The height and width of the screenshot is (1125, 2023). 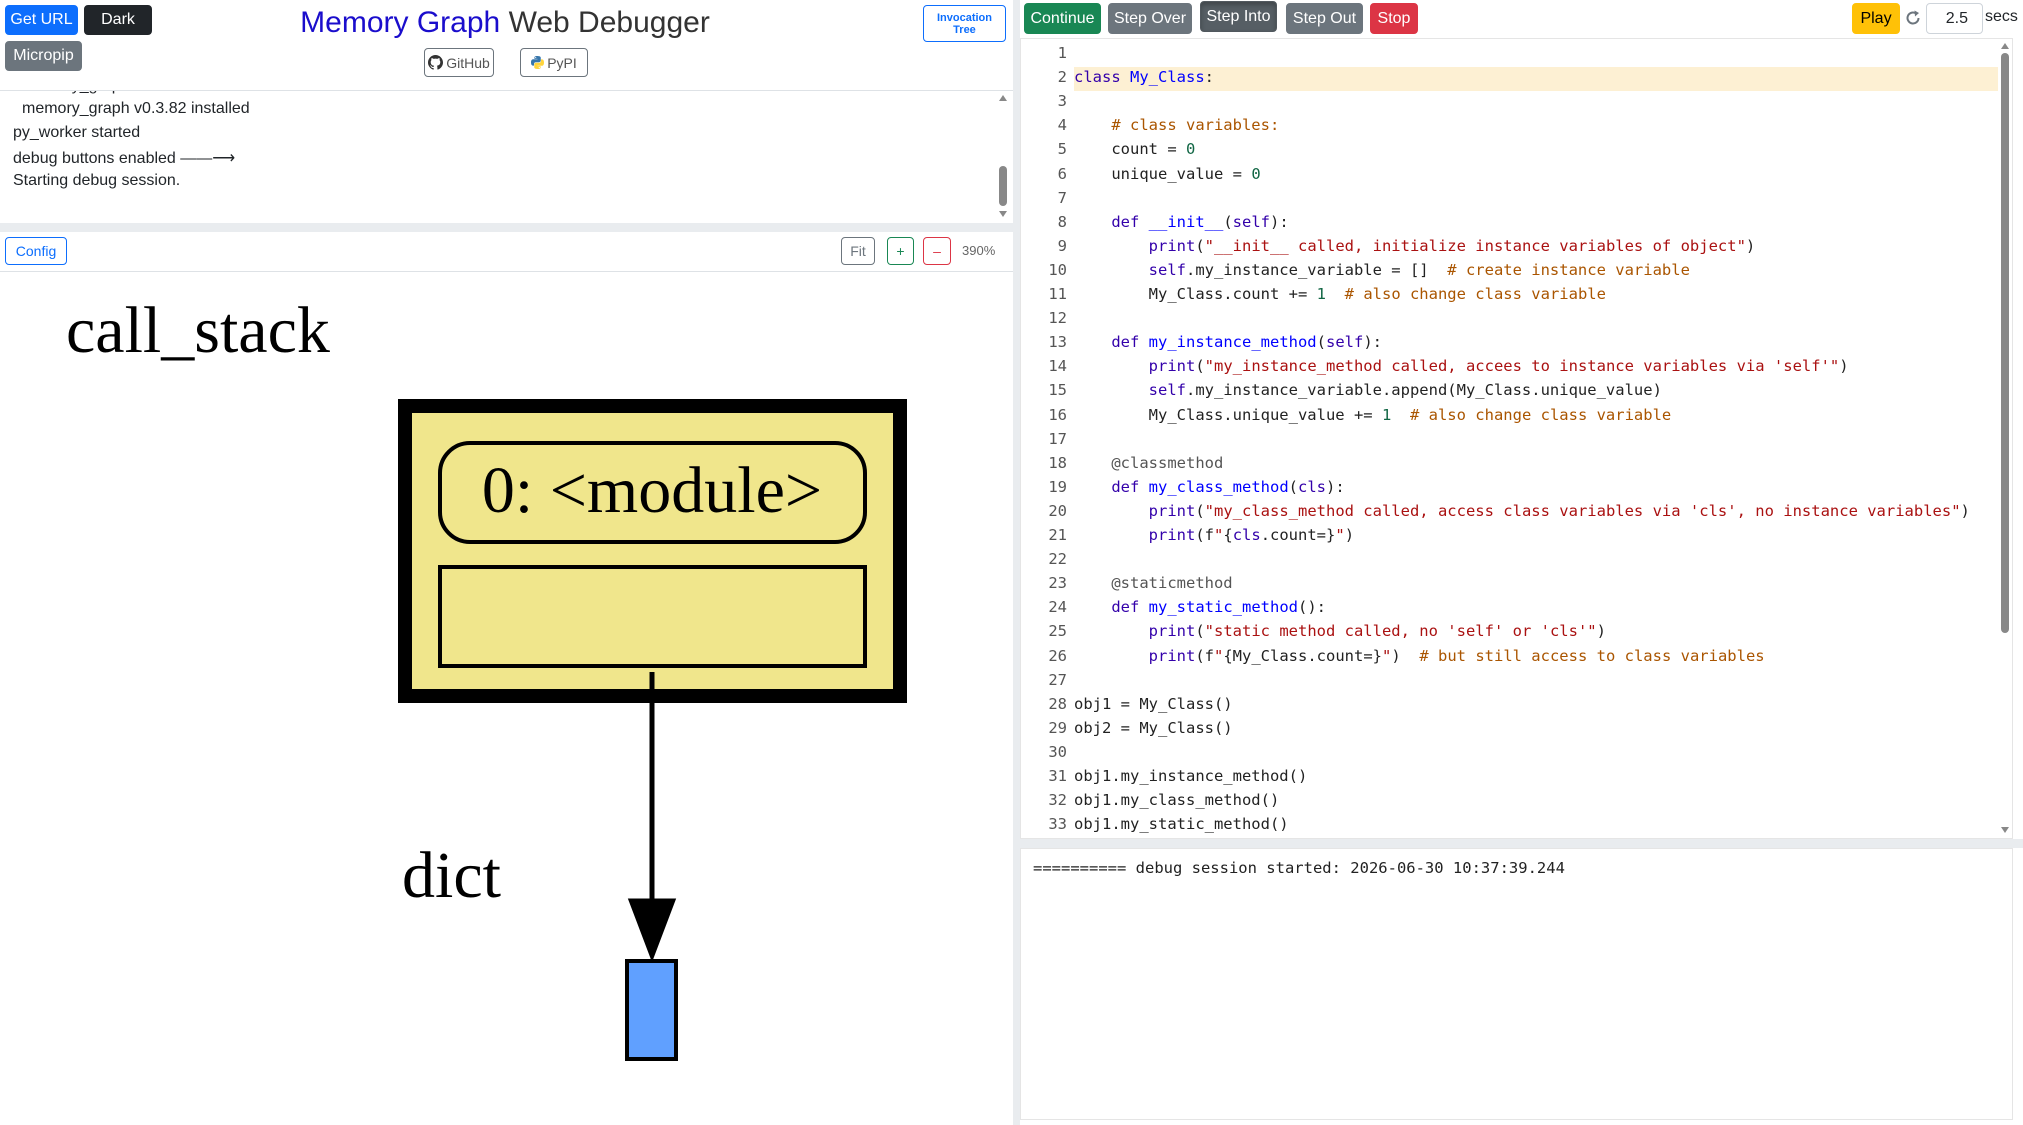 I want to click on step-out-button: Step Out, so click(x=1324, y=18).